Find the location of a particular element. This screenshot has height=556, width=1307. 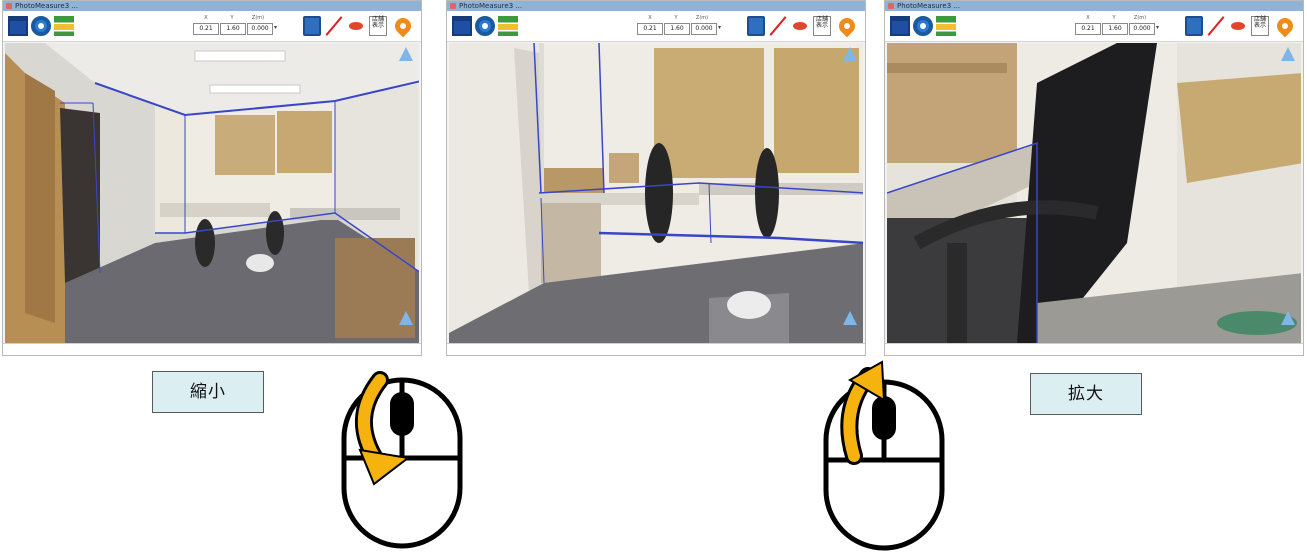

mouse-scroll-up-icon is located at coordinates (884, 455).